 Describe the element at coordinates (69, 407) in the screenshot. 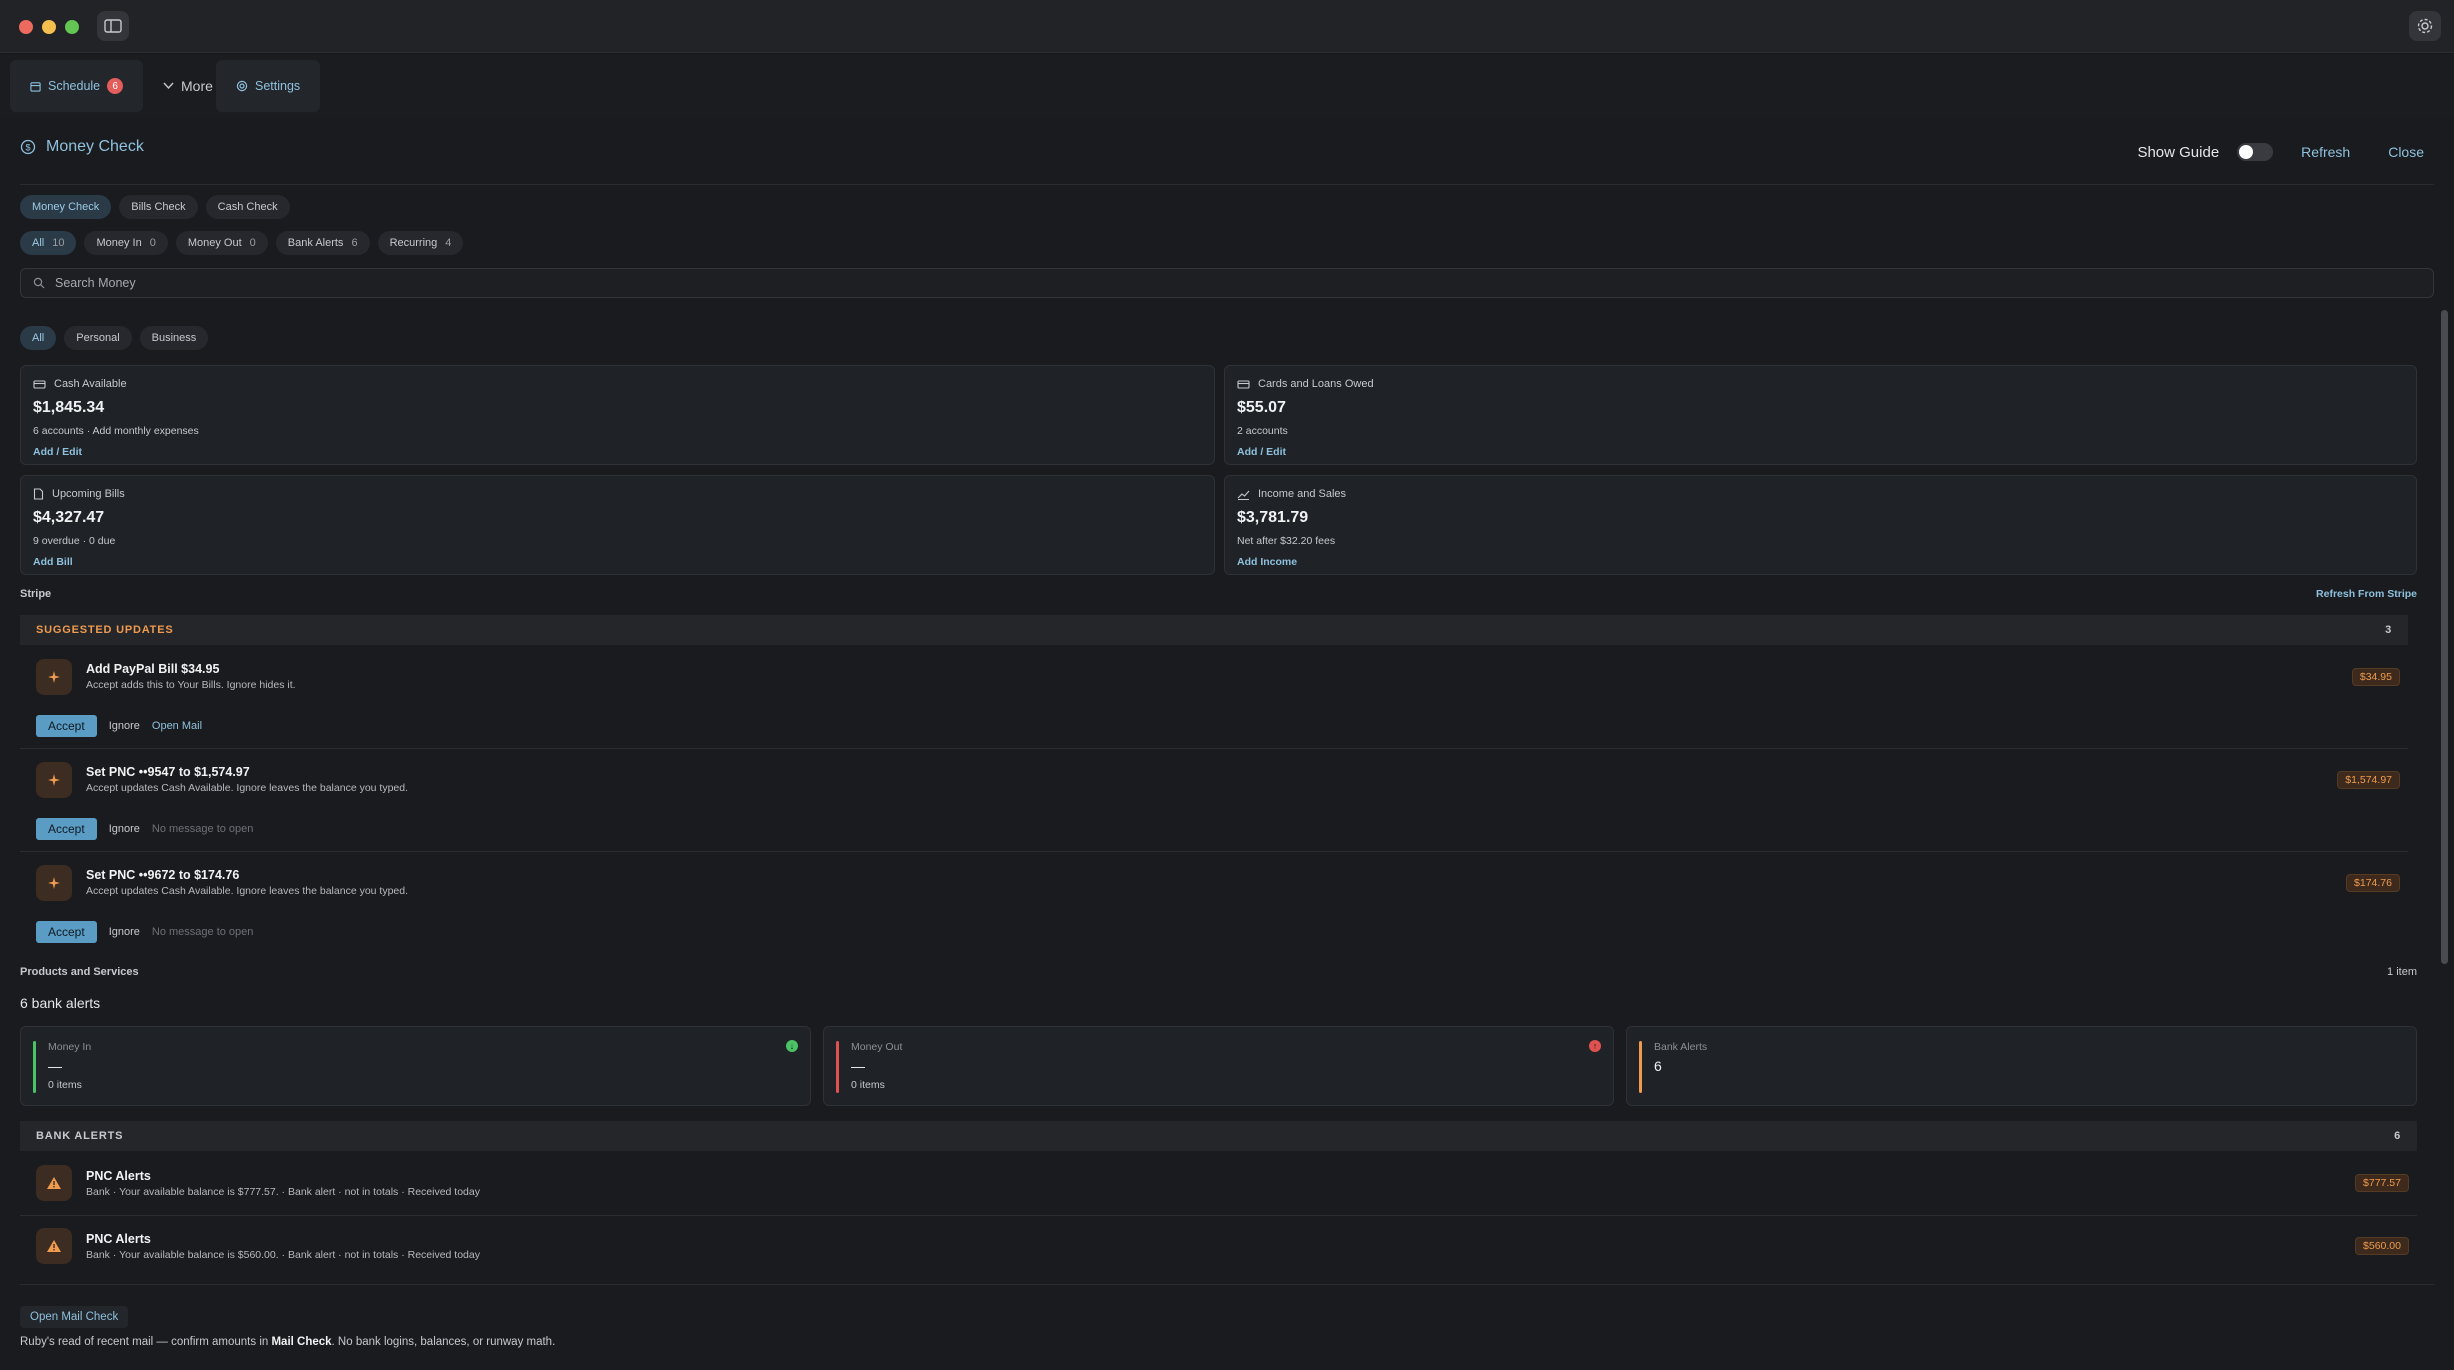

I see `card-value: $1,845.34` at that location.